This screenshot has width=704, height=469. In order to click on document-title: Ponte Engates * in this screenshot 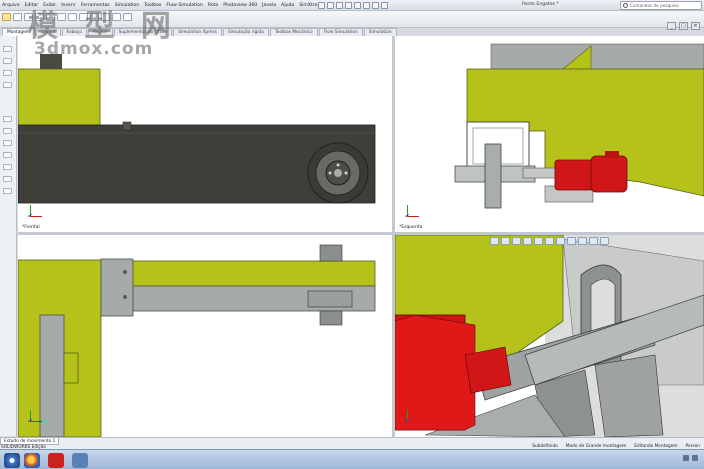, I will do `click(540, 4)`.